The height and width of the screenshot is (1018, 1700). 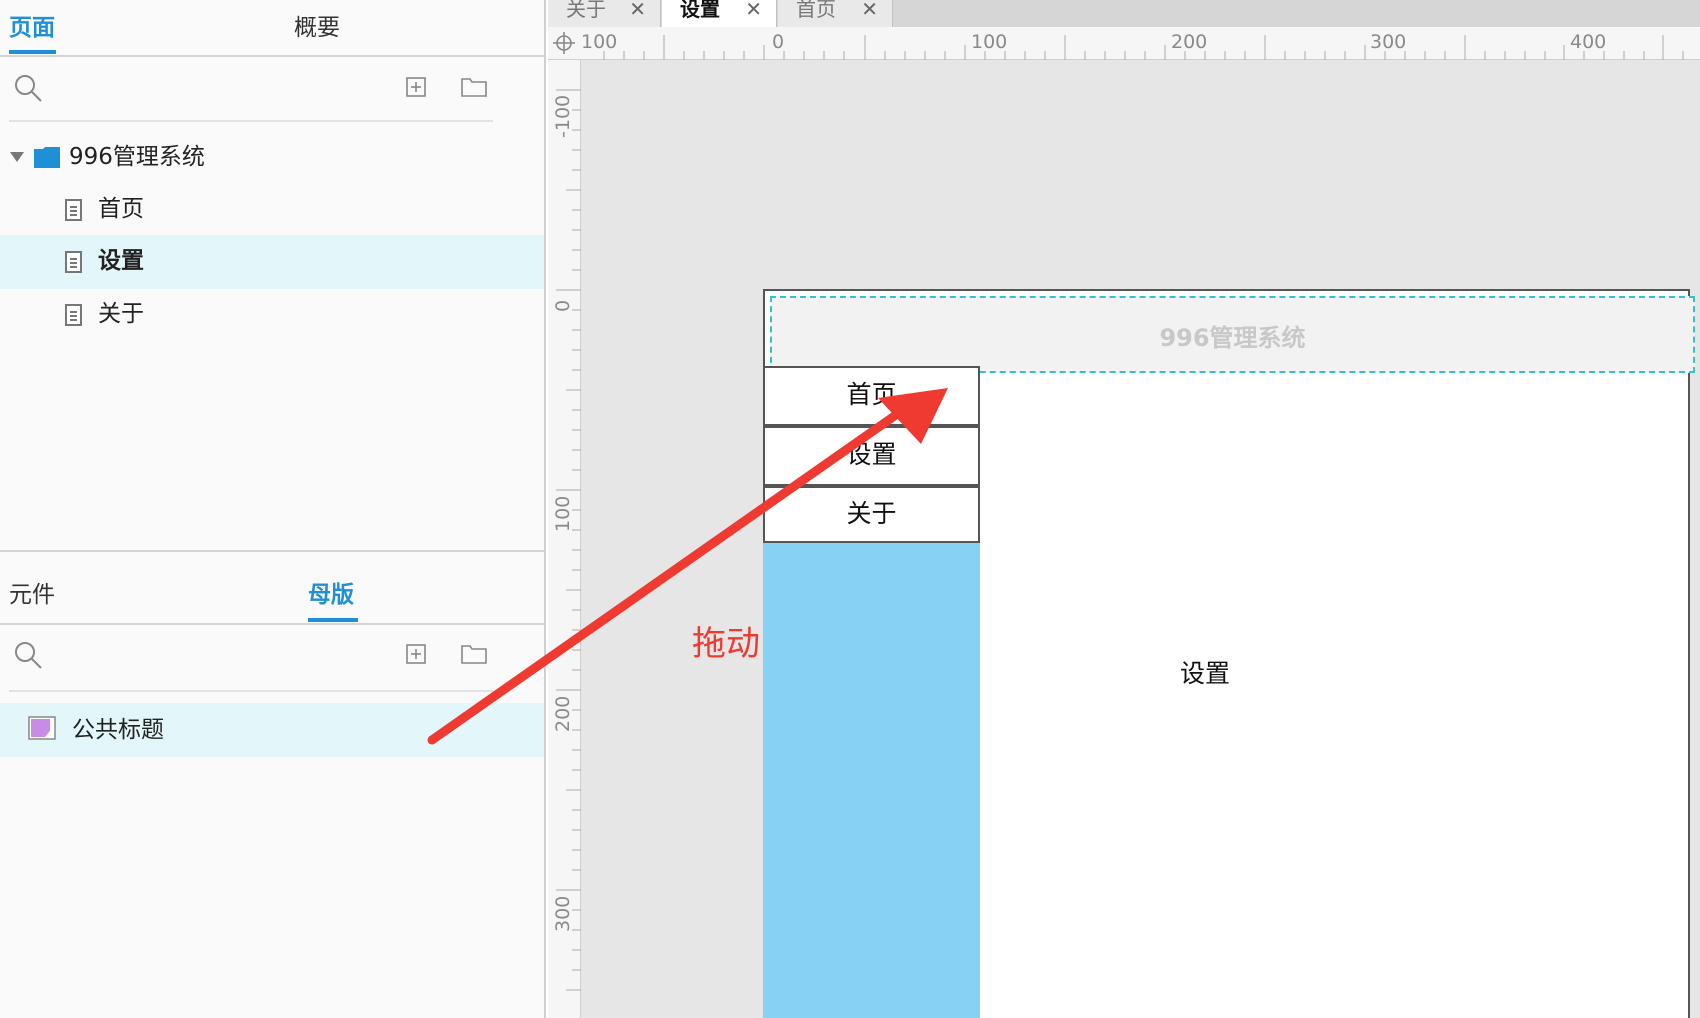 What do you see at coordinates (1124, 13) in the screenshot?
I see `document-tab-bar: 关于 ✕ 设置 ✕ 首页 ✕` at bounding box center [1124, 13].